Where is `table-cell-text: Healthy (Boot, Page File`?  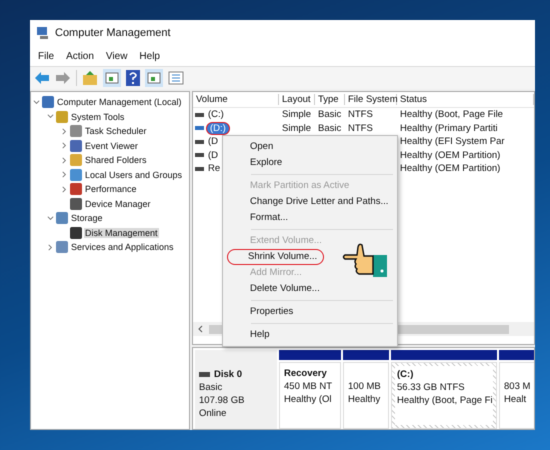
table-cell-text: Healthy (Boot, Page File is located at coordinates (451, 114).